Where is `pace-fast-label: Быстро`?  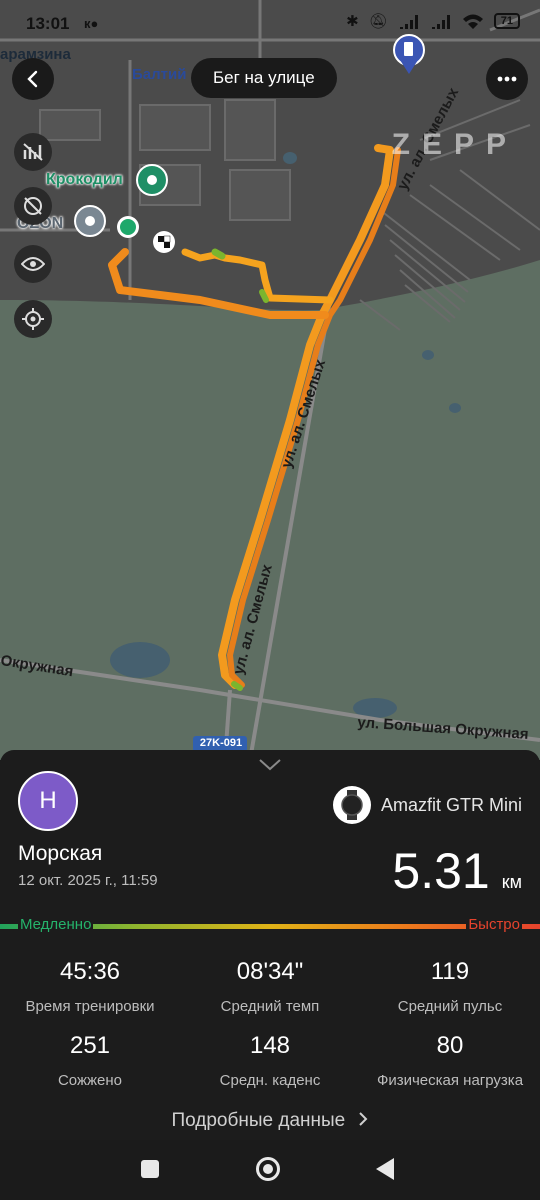 pace-fast-label: Быстро is located at coordinates (494, 924).